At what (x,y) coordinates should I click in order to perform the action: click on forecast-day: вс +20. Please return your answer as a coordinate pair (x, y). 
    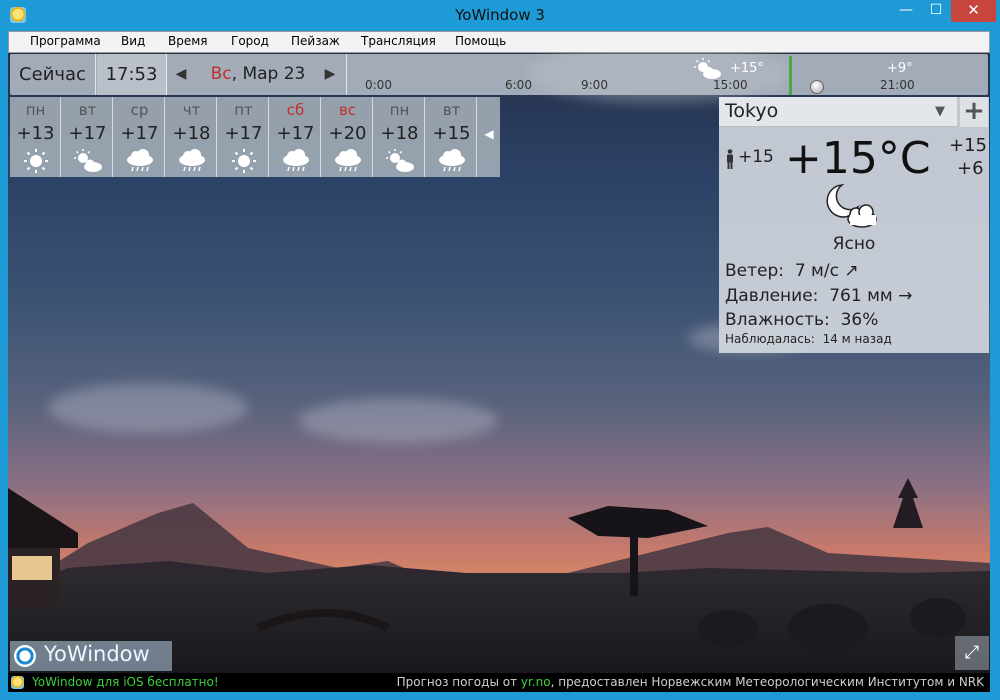
    Looking at the image, I should click on (347, 137).